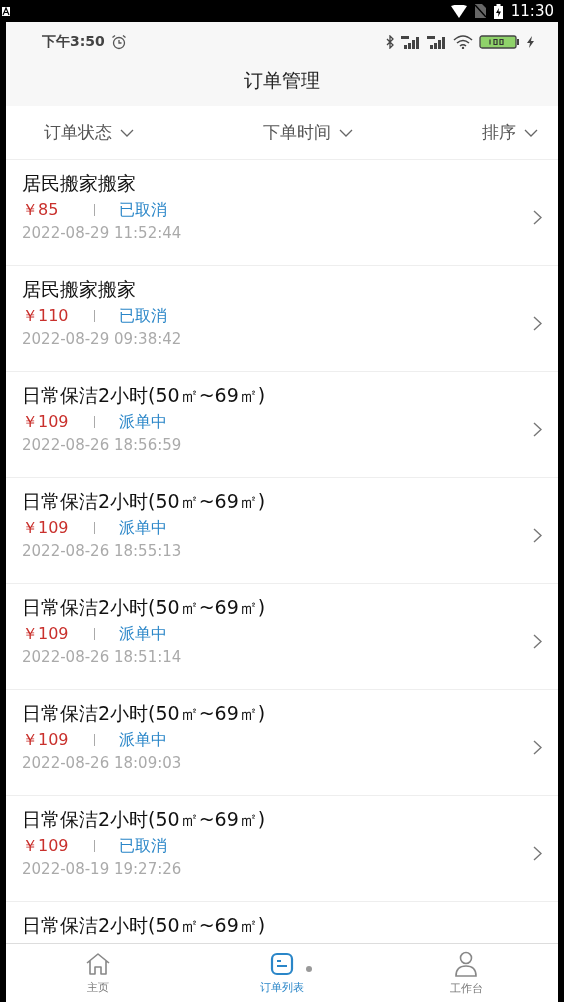 The width and height of the screenshot is (564, 1002). I want to click on document-icon, so click(282, 963).